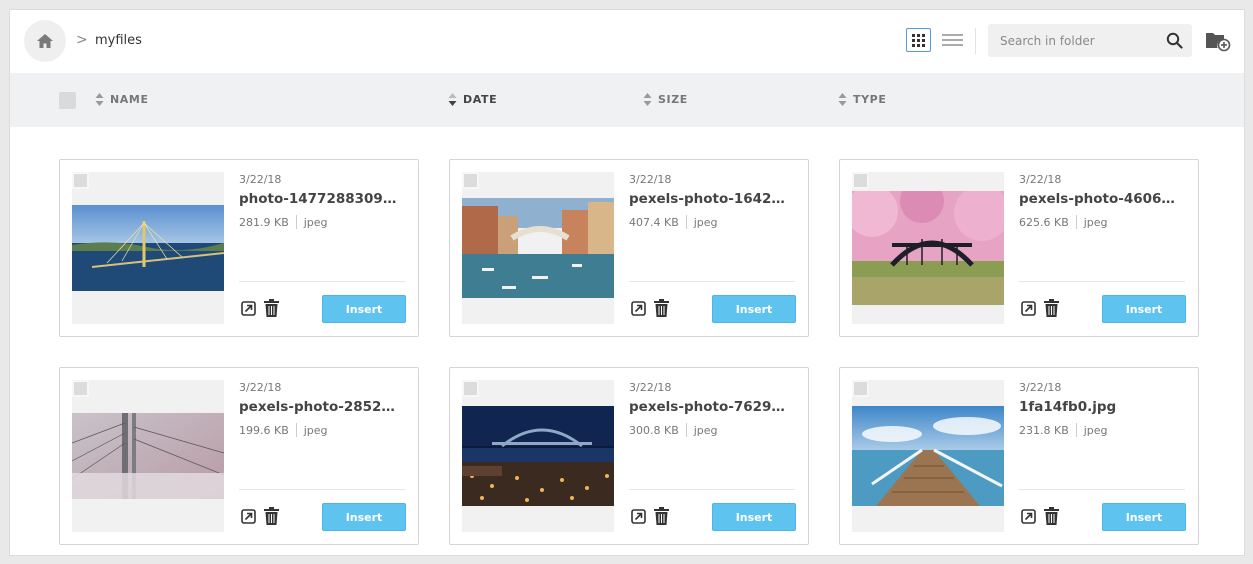 This screenshot has height=564, width=1253. I want to click on file-size: 300.8 KB, so click(654, 430).